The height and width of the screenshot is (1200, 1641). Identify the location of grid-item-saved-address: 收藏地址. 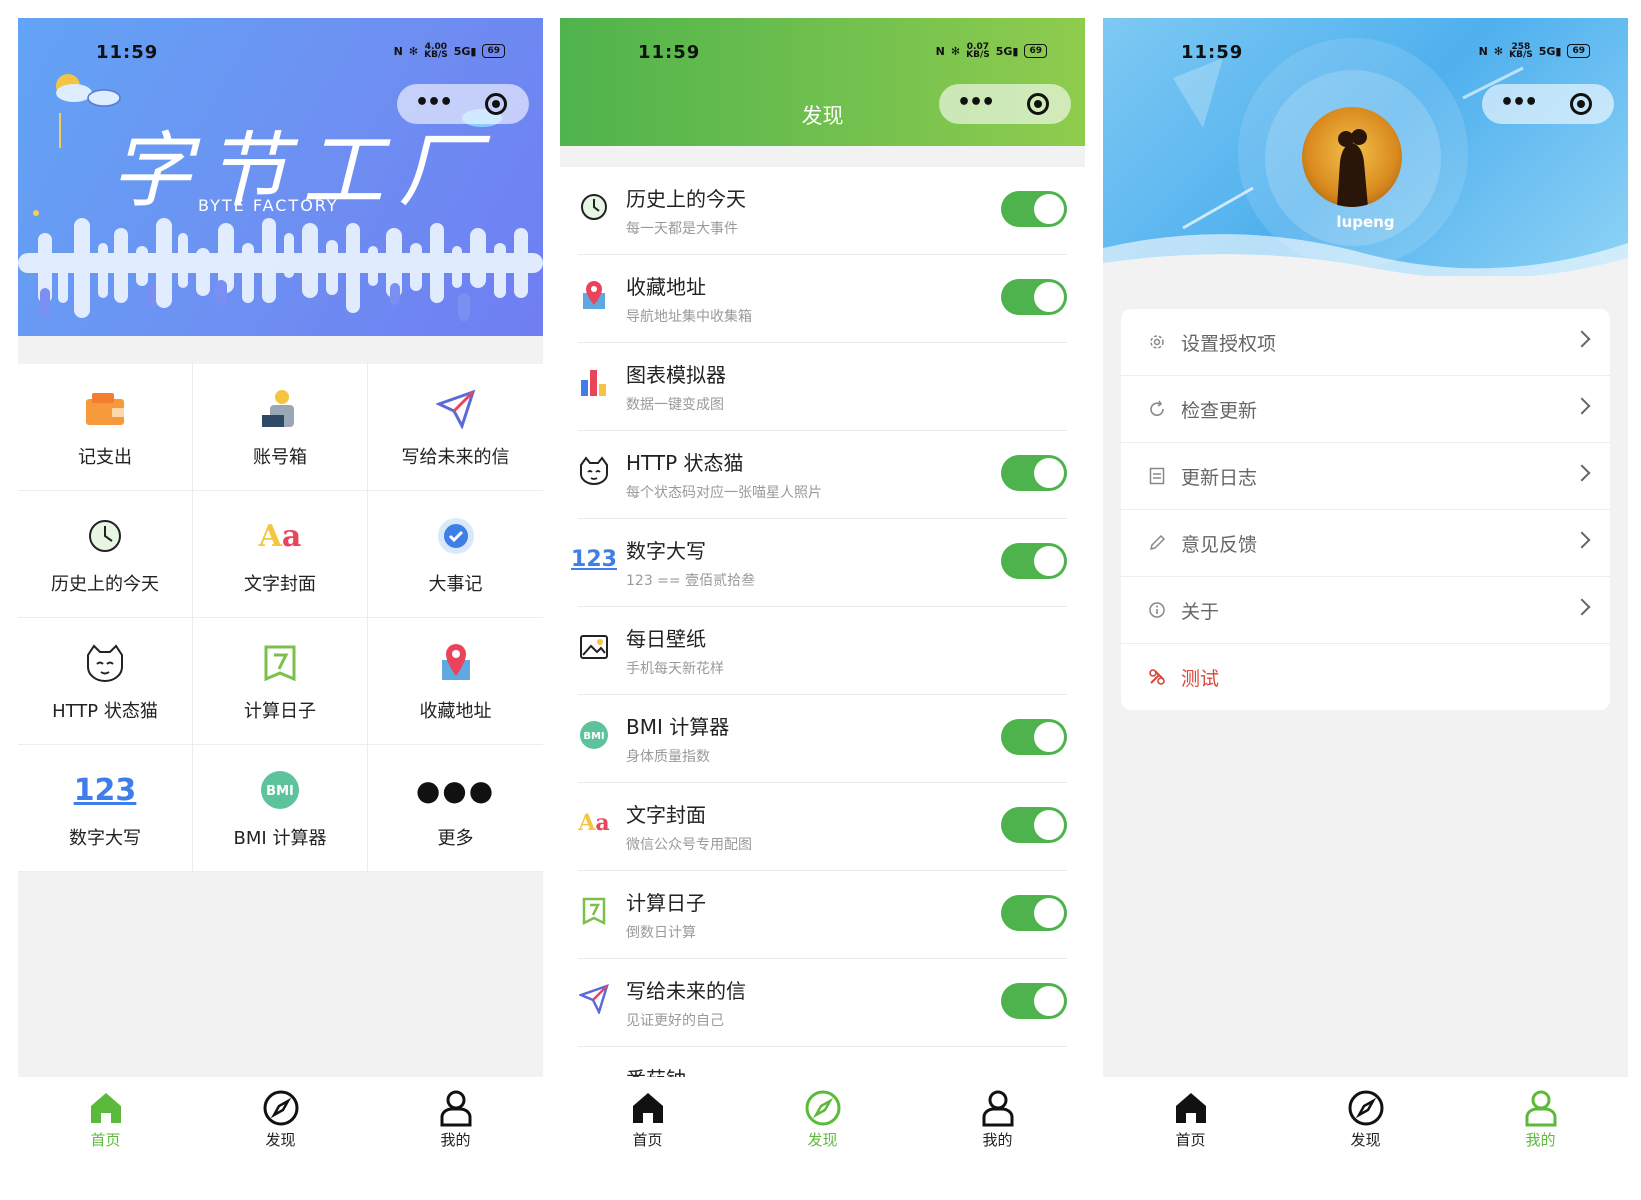
(455, 681).